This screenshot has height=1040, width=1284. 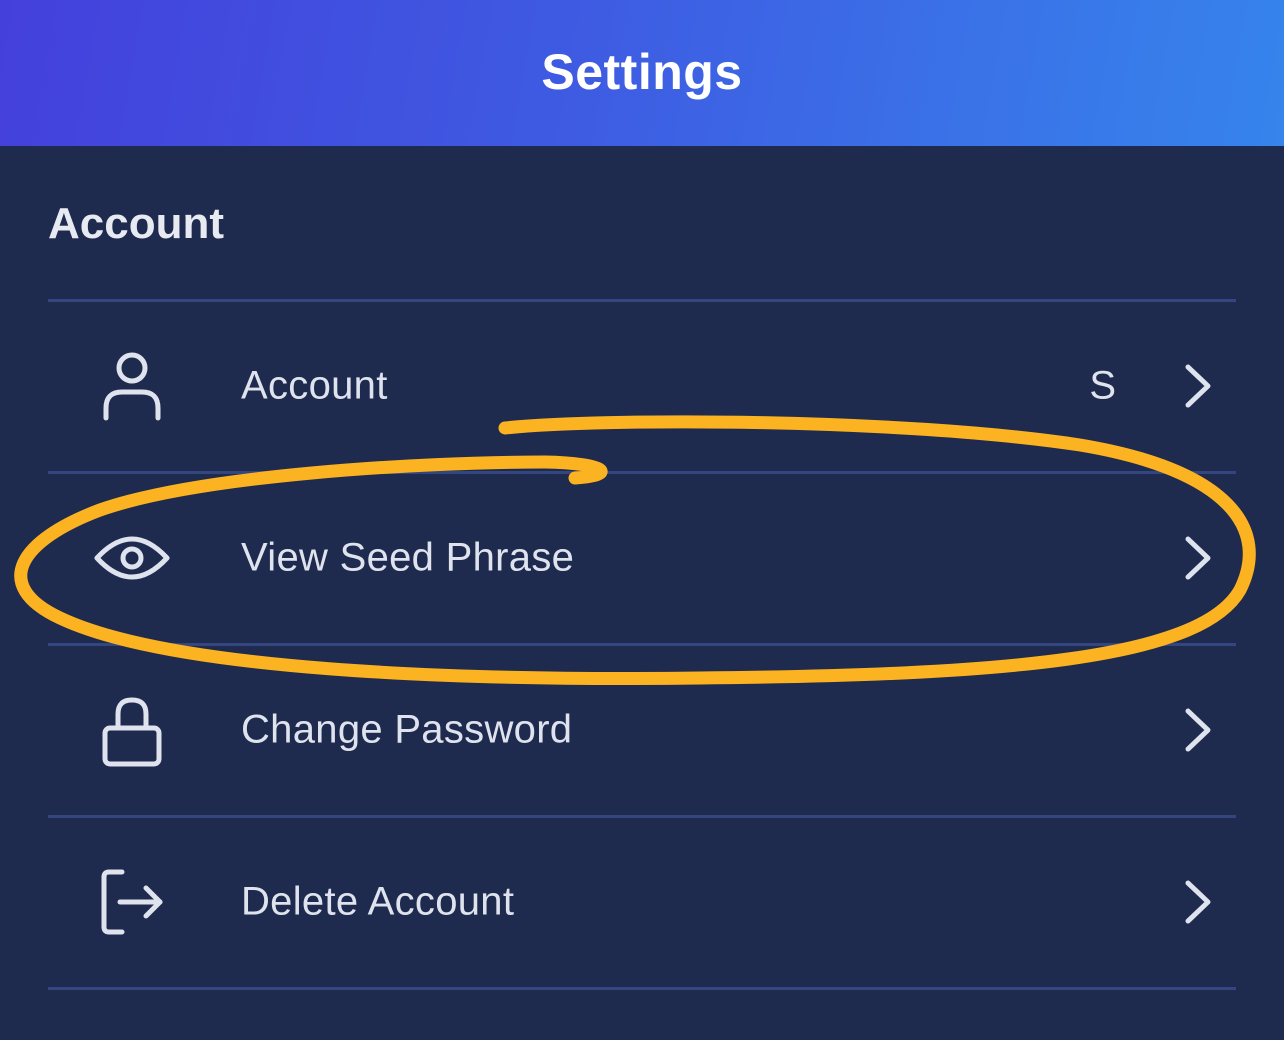 What do you see at coordinates (642, 730) in the screenshot?
I see `settings-row-change-password: Change Password` at bounding box center [642, 730].